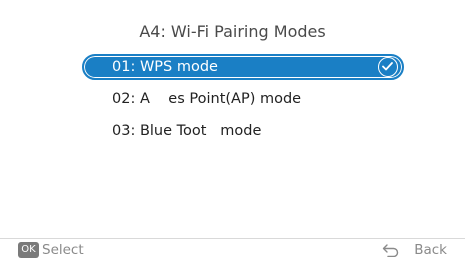 This screenshot has height=260, width=465. I want to click on checkmark-glyph, so click(387, 66).